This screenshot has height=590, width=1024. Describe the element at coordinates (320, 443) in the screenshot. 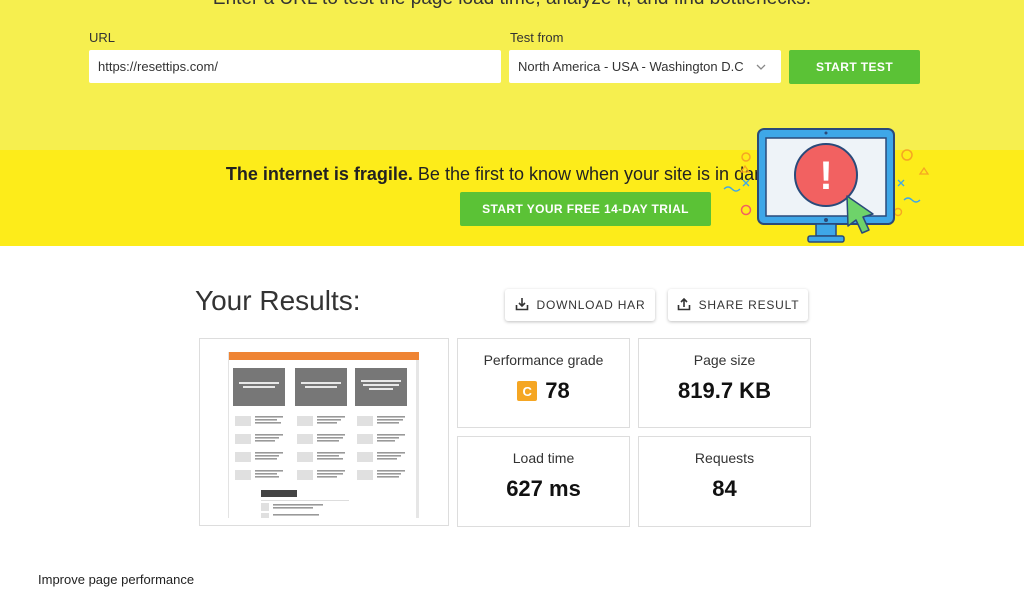

I see `thumbnail-content` at that location.